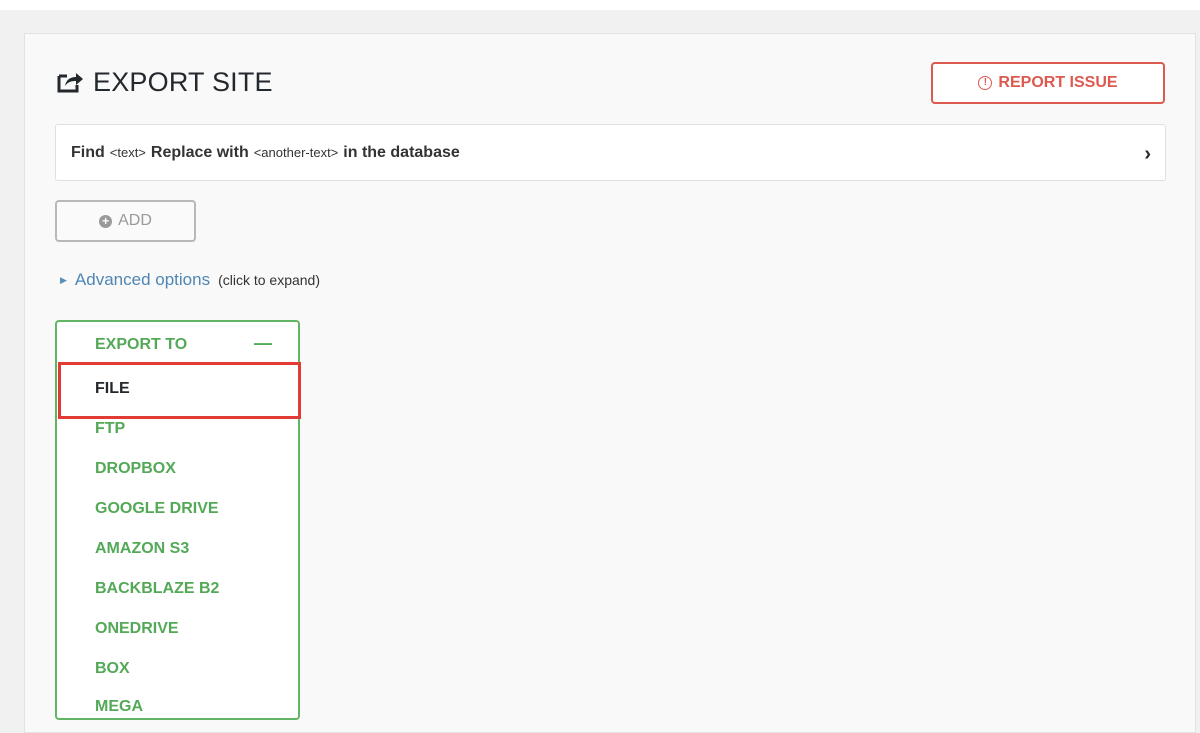 The height and width of the screenshot is (733, 1200). What do you see at coordinates (110, 429) in the screenshot?
I see `export-option-ftp: FTP` at bounding box center [110, 429].